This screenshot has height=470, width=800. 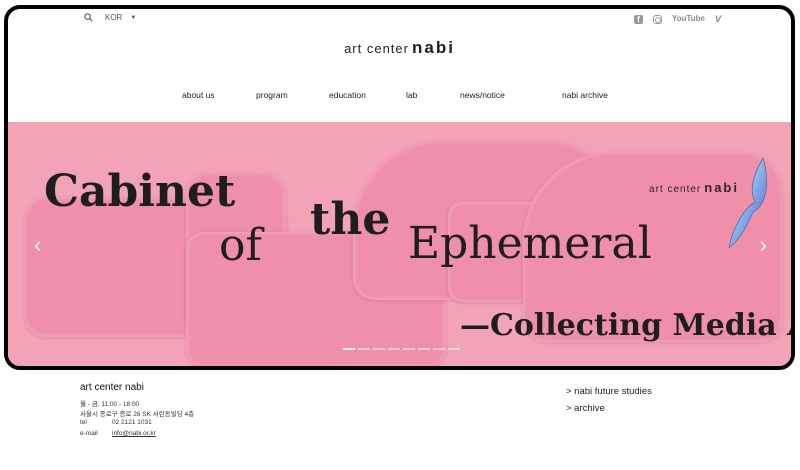 I want to click on footer-email-label: e-mail, so click(x=89, y=433).